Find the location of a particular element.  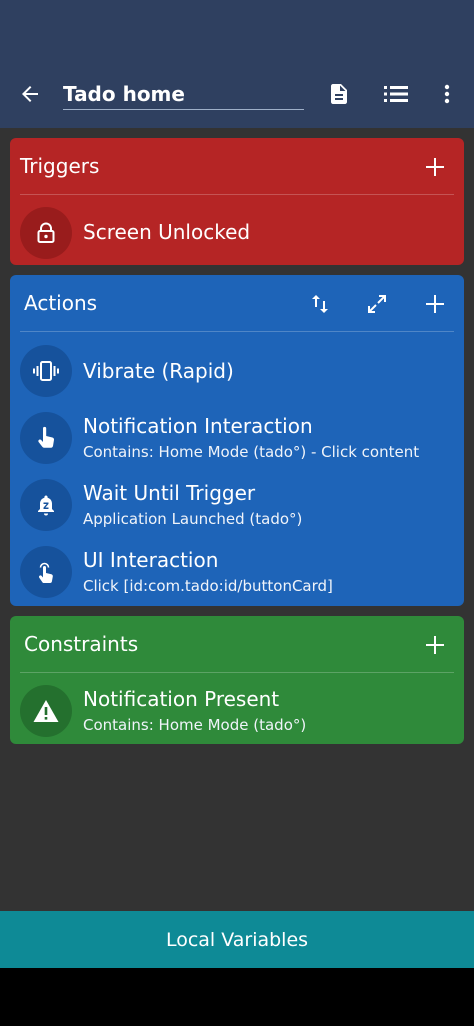

more-options-button is located at coordinates (447, 94).